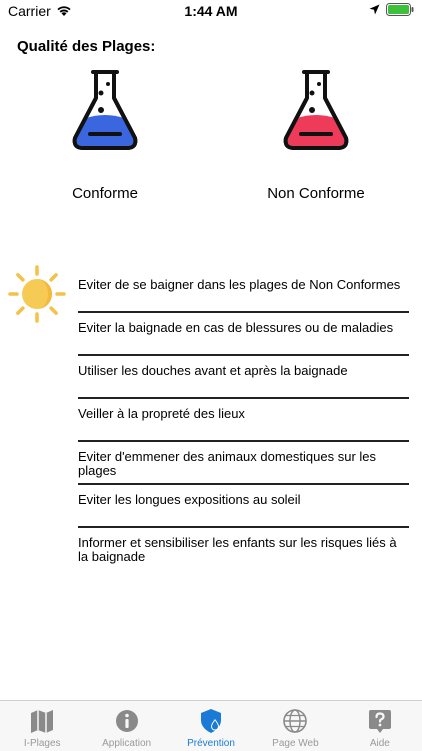 The image size is (422, 751). I want to click on sun-icon, so click(37, 294).